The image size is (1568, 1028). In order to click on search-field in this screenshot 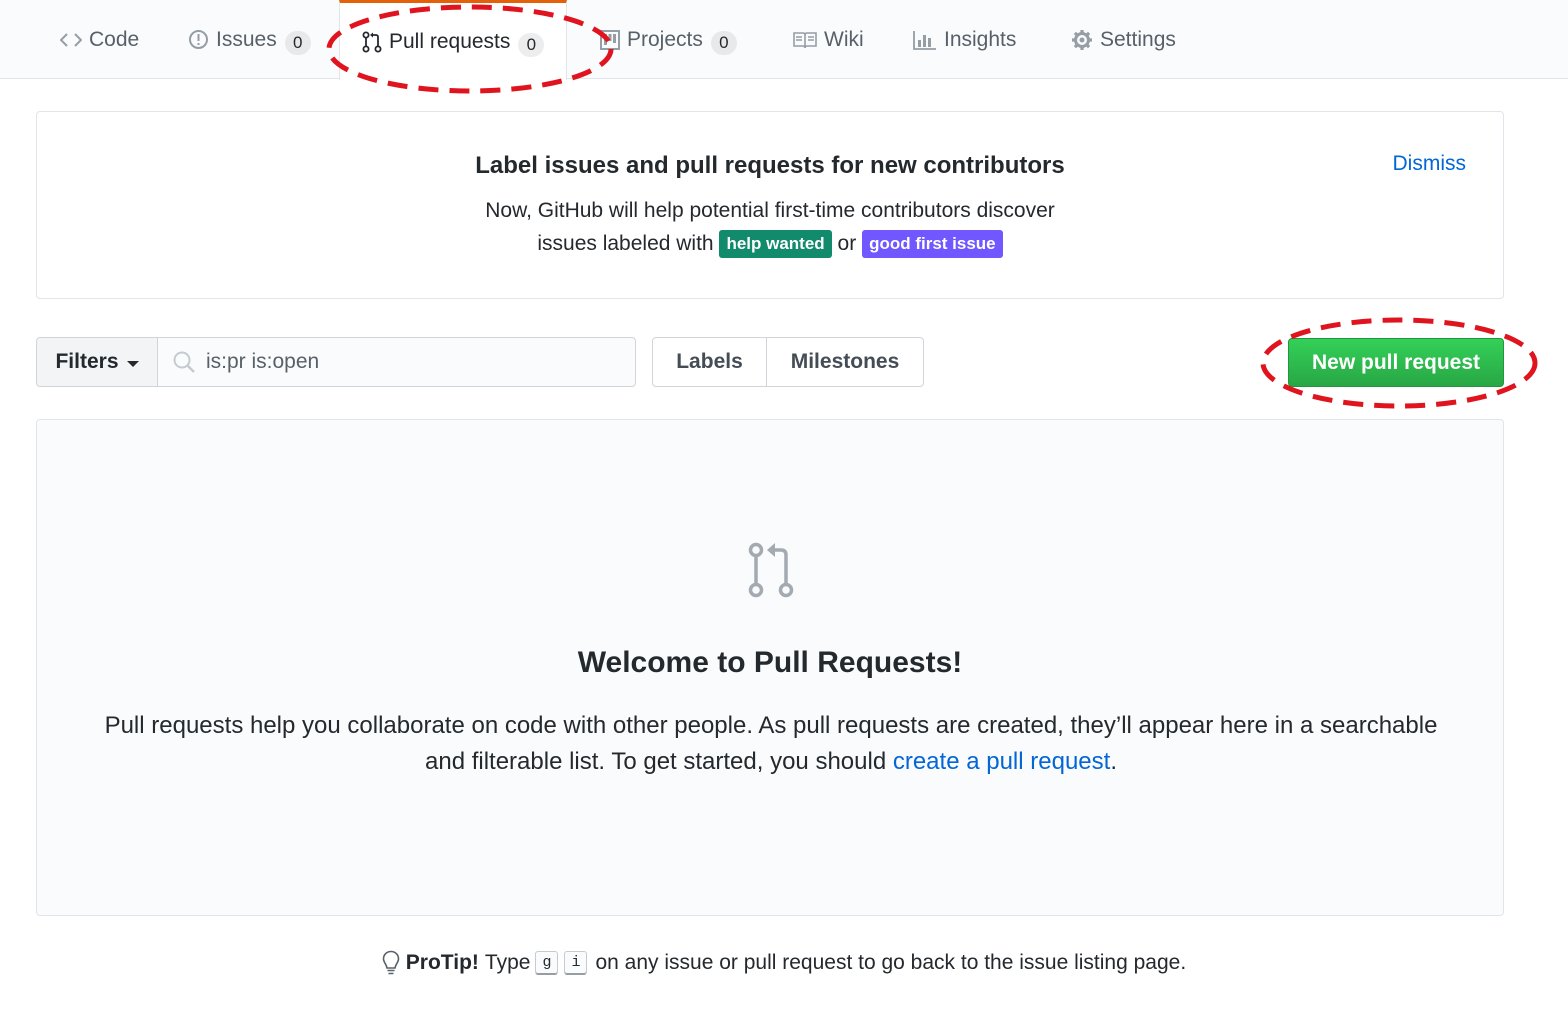, I will do `click(396, 362)`.